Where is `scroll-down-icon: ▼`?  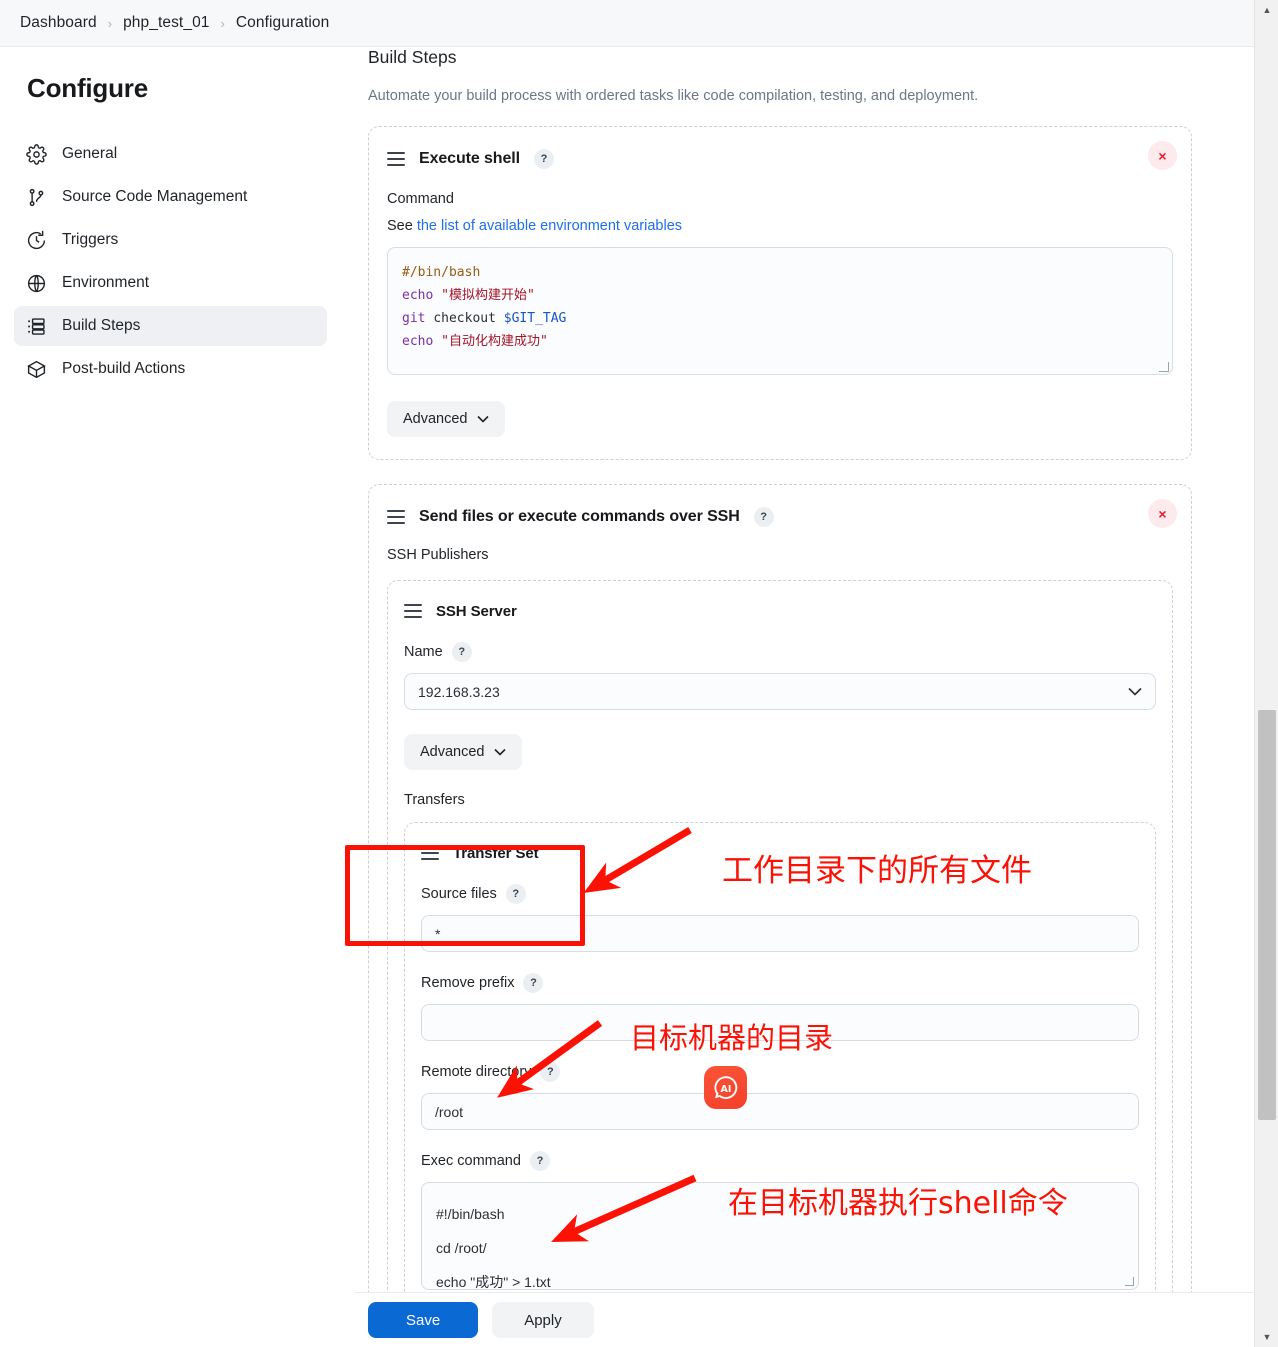
scroll-down-icon: ▼ is located at coordinates (1266, 1337).